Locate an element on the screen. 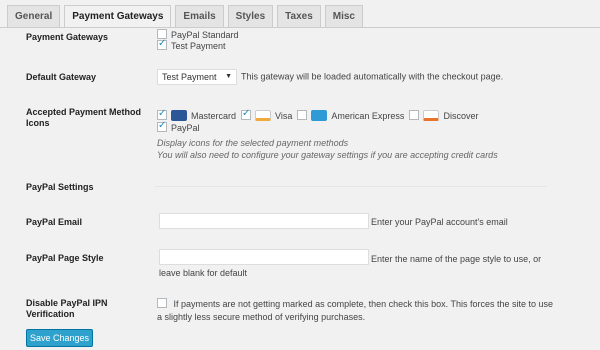  tab-general: General is located at coordinates (34, 16).